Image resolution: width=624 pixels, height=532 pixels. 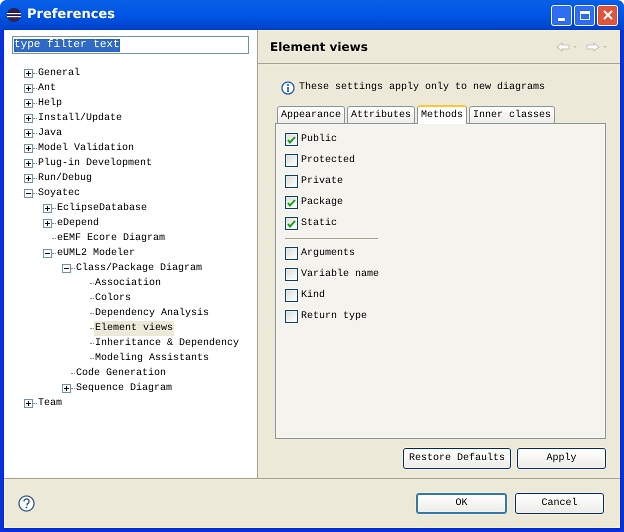 I want to click on tab: Methods, so click(x=442, y=114).